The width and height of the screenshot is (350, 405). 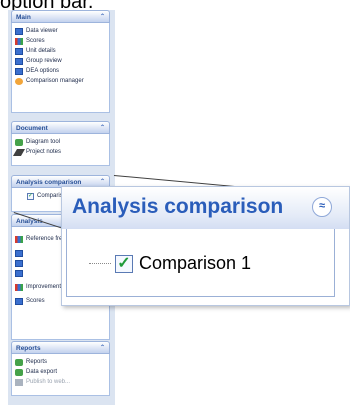 I want to click on zoomed-panel-header: Analysis comparison ≈, so click(x=205, y=208).